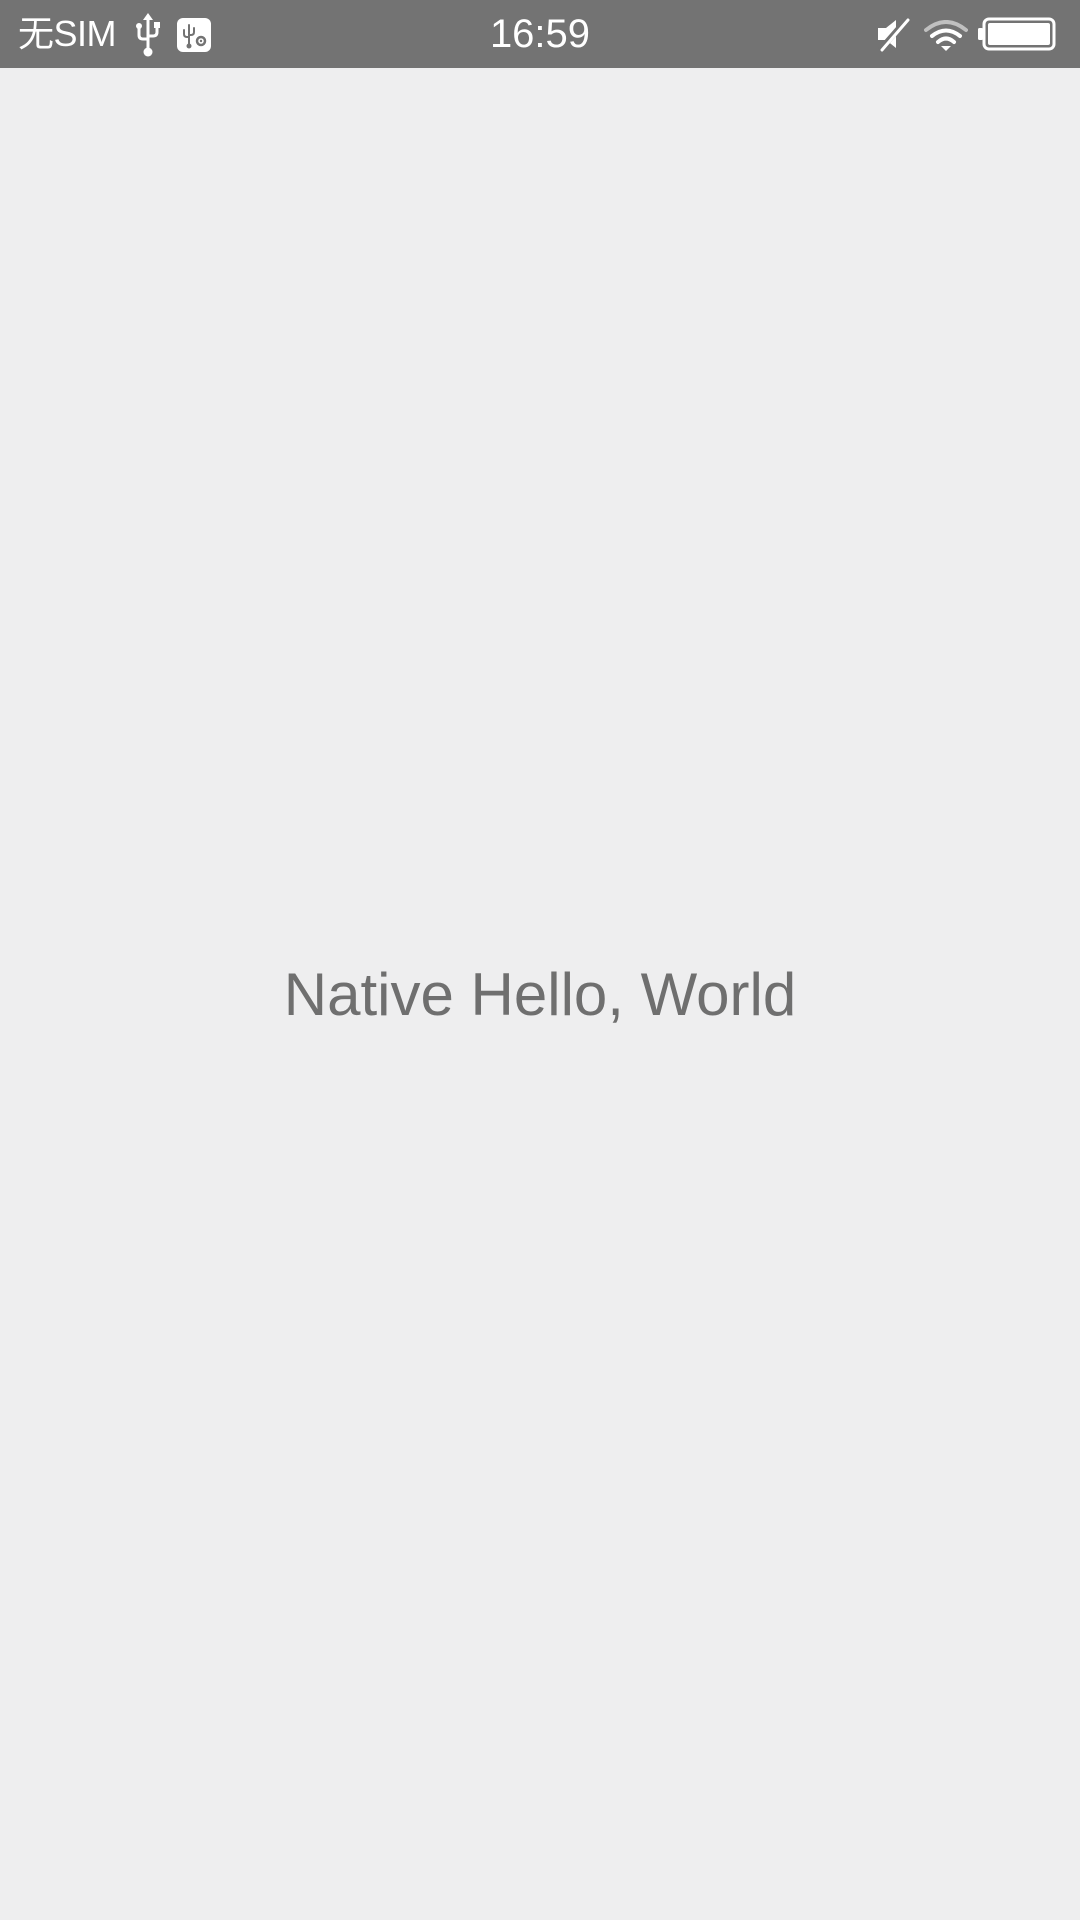 This screenshot has height=1920, width=1080. I want to click on status-bar: 无SIM 16:59, so click(540, 34).